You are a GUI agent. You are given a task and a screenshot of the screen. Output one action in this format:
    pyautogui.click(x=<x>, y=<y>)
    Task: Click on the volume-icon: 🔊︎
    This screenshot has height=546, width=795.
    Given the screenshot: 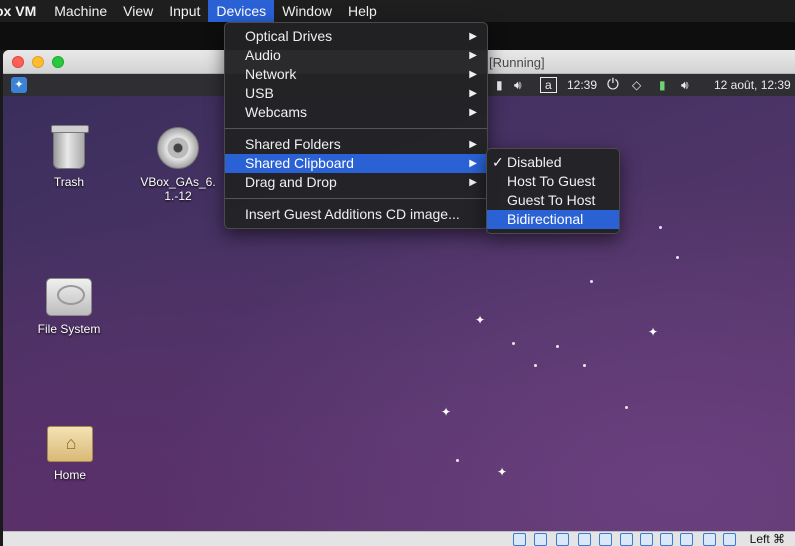 What is the action you would take?
    pyautogui.click(x=518, y=85)
    